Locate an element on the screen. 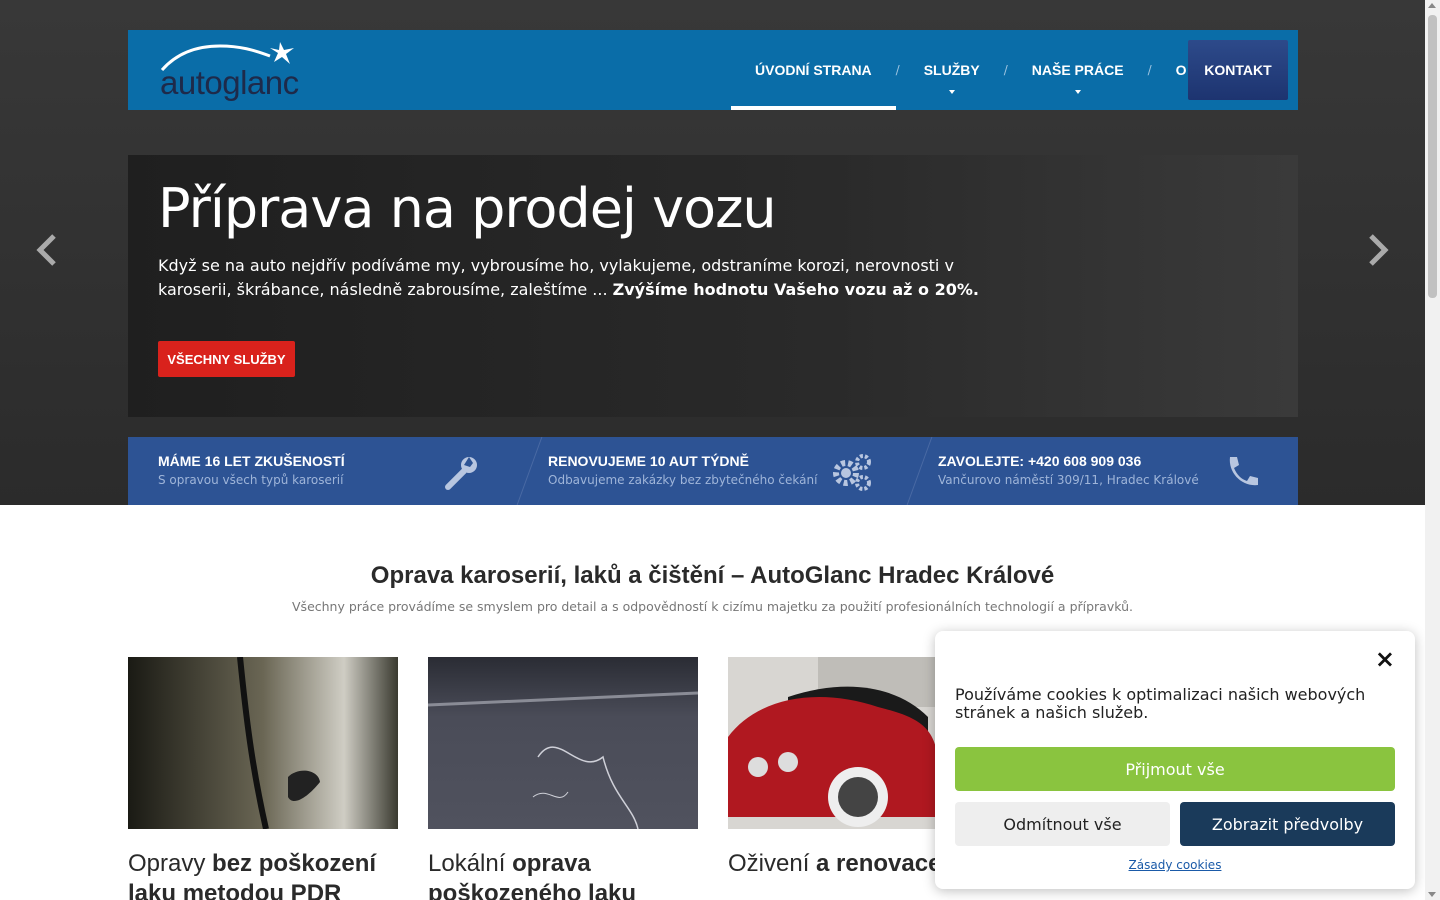 Image resolution: width=1440 pixels, height=900 pixels. card-title-pre: Opravy is located at coordinates (170, 863).